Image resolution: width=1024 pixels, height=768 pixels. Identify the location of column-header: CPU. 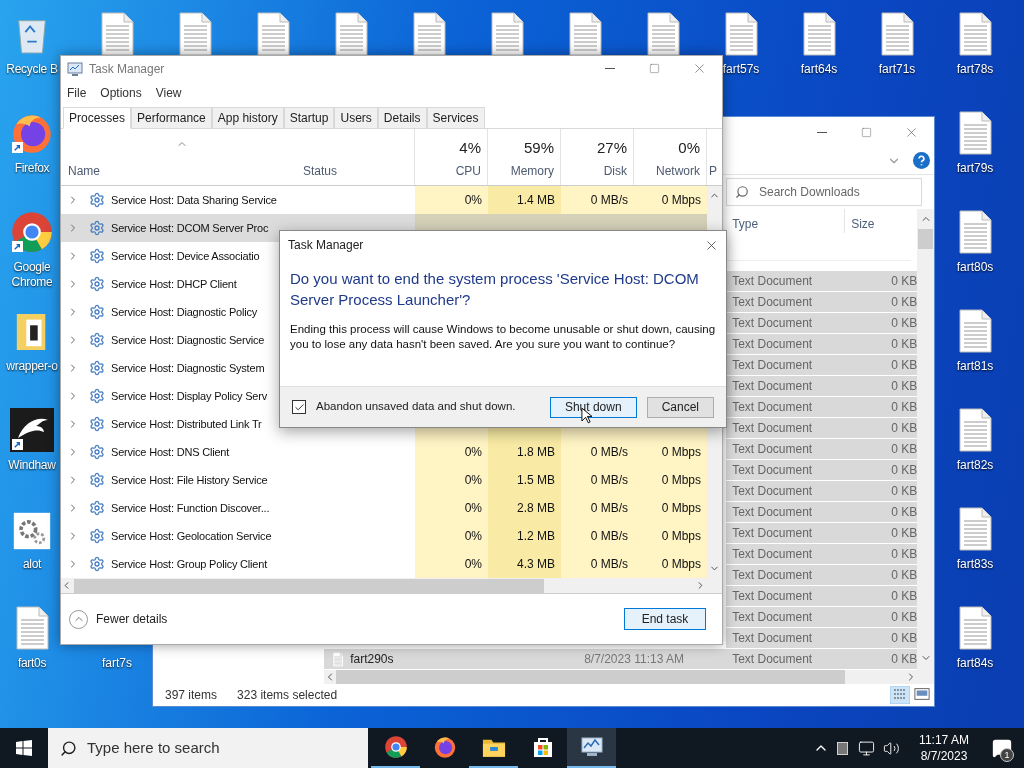
(468, 171).